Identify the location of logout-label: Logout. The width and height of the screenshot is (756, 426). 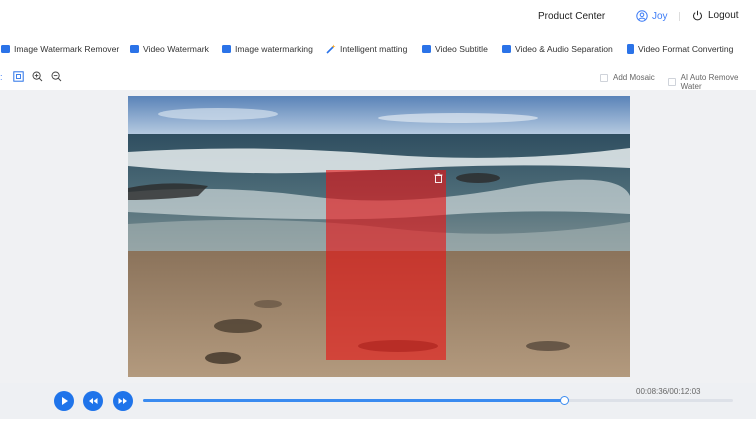
(723, 15).